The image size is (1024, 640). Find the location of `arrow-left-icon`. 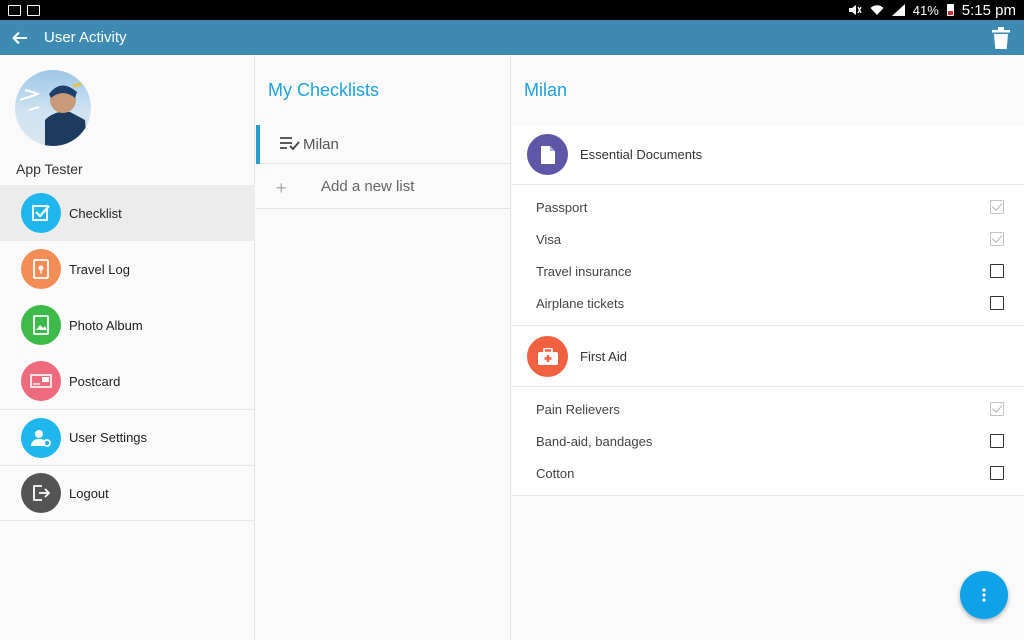

arrow-left-icon is located at coordinates (19, 37).